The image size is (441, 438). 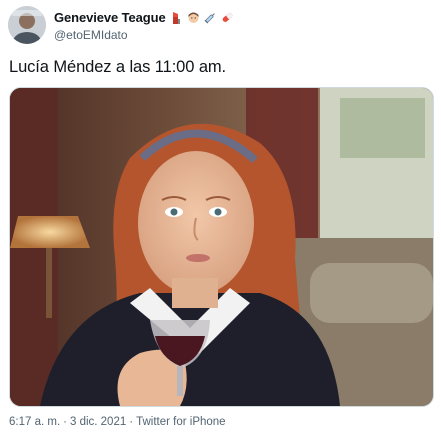 What do you see at coordinates (98, 422) in the screenshot?
I see `tweet-date: 3 dic. 2021` at bounding box center [98, 422].